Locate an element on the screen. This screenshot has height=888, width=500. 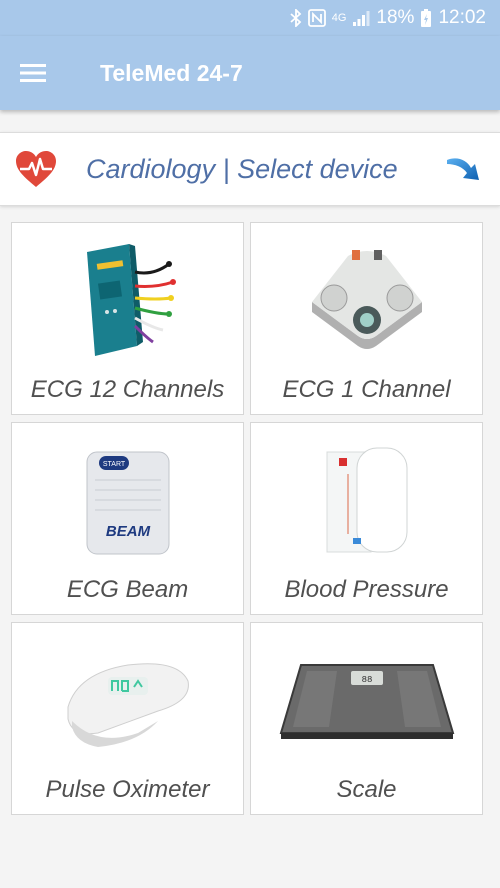
device-tile-scale: 88 Scale is located at coordinates (366, 718).